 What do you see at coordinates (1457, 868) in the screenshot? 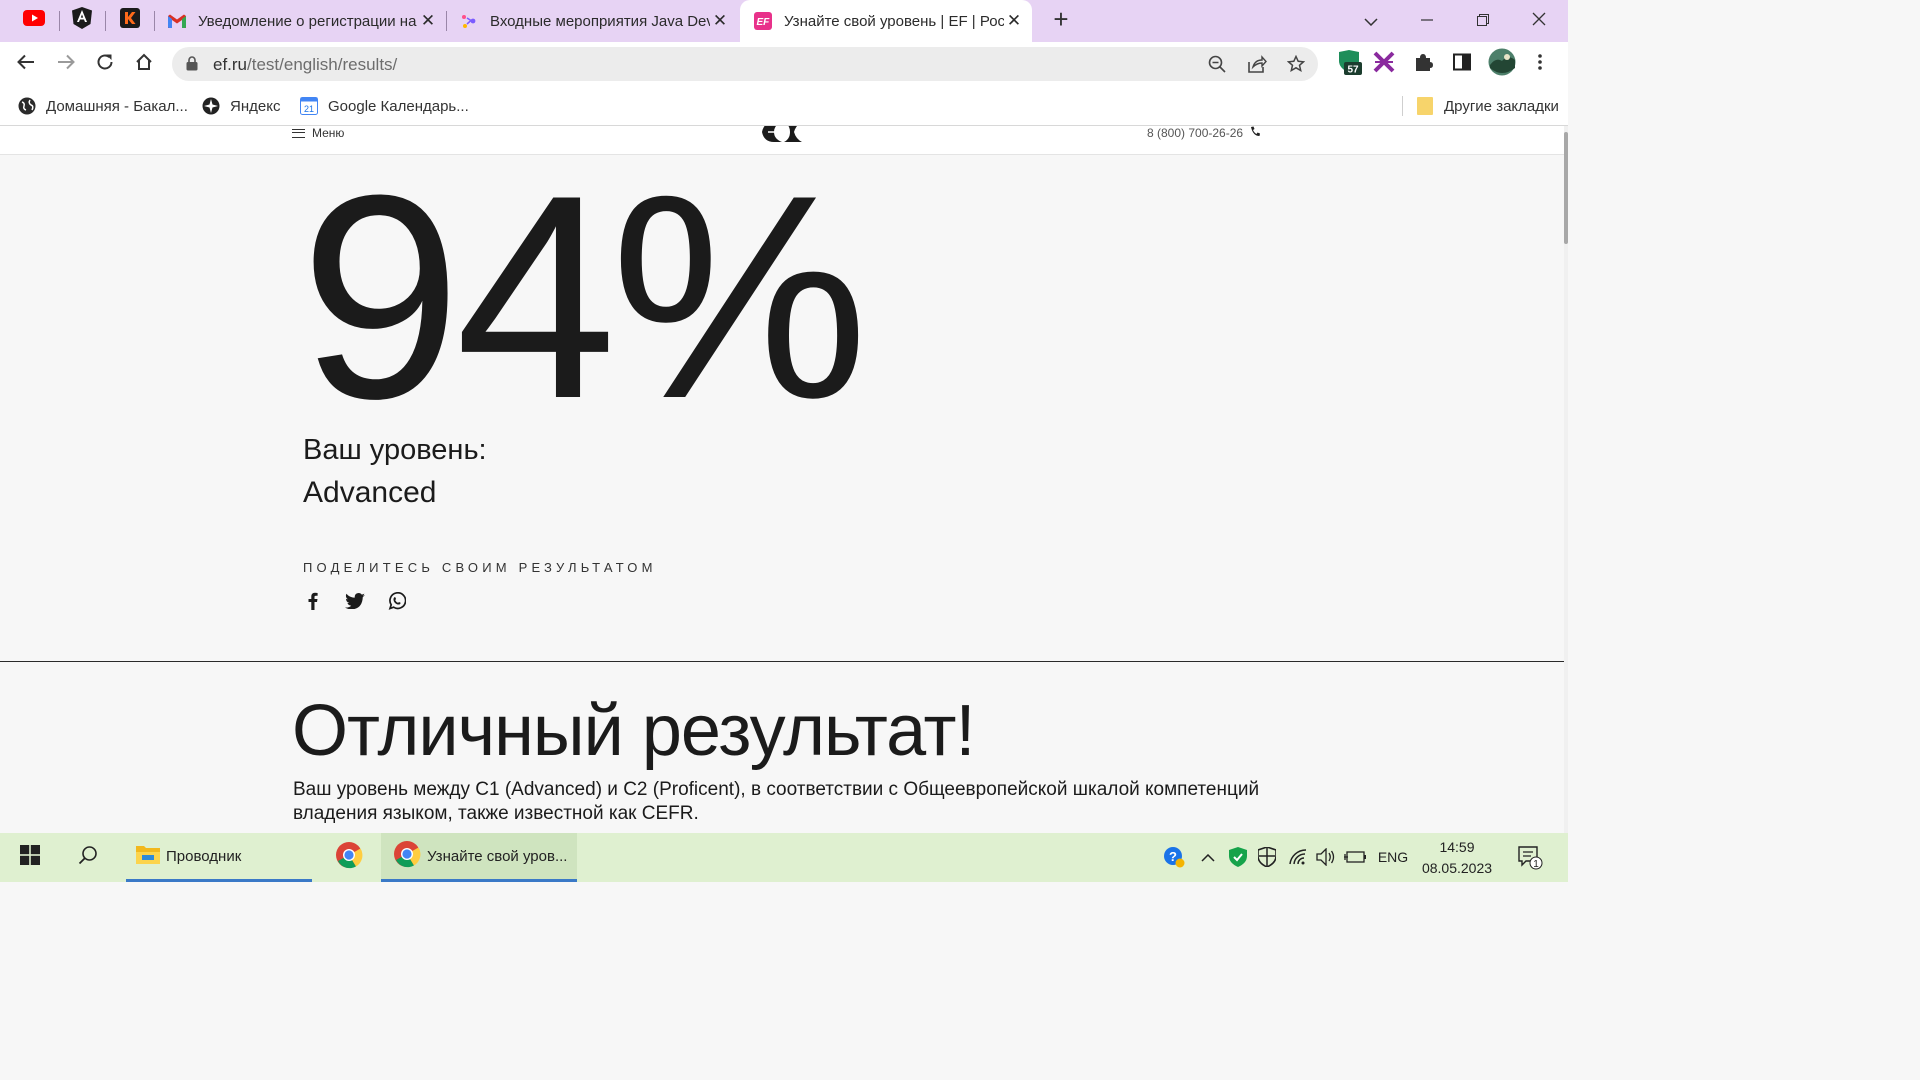
I see `clock-date: 08.05.2023` at bounding box center [1457, 868].